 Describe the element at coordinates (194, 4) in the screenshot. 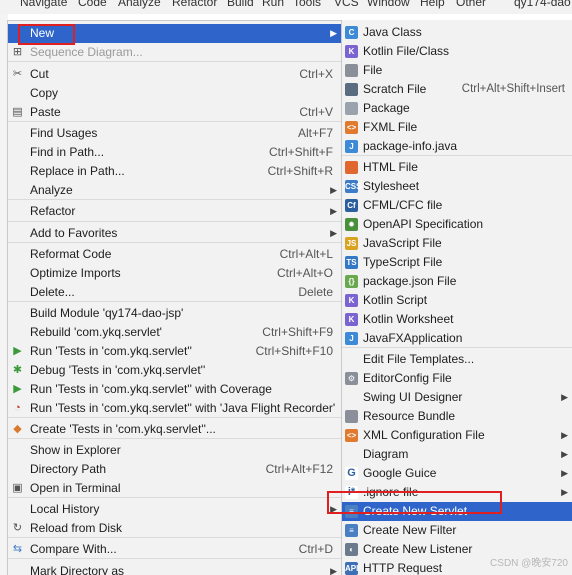

I see `menubar-item-refactor: Refactor` at that location.